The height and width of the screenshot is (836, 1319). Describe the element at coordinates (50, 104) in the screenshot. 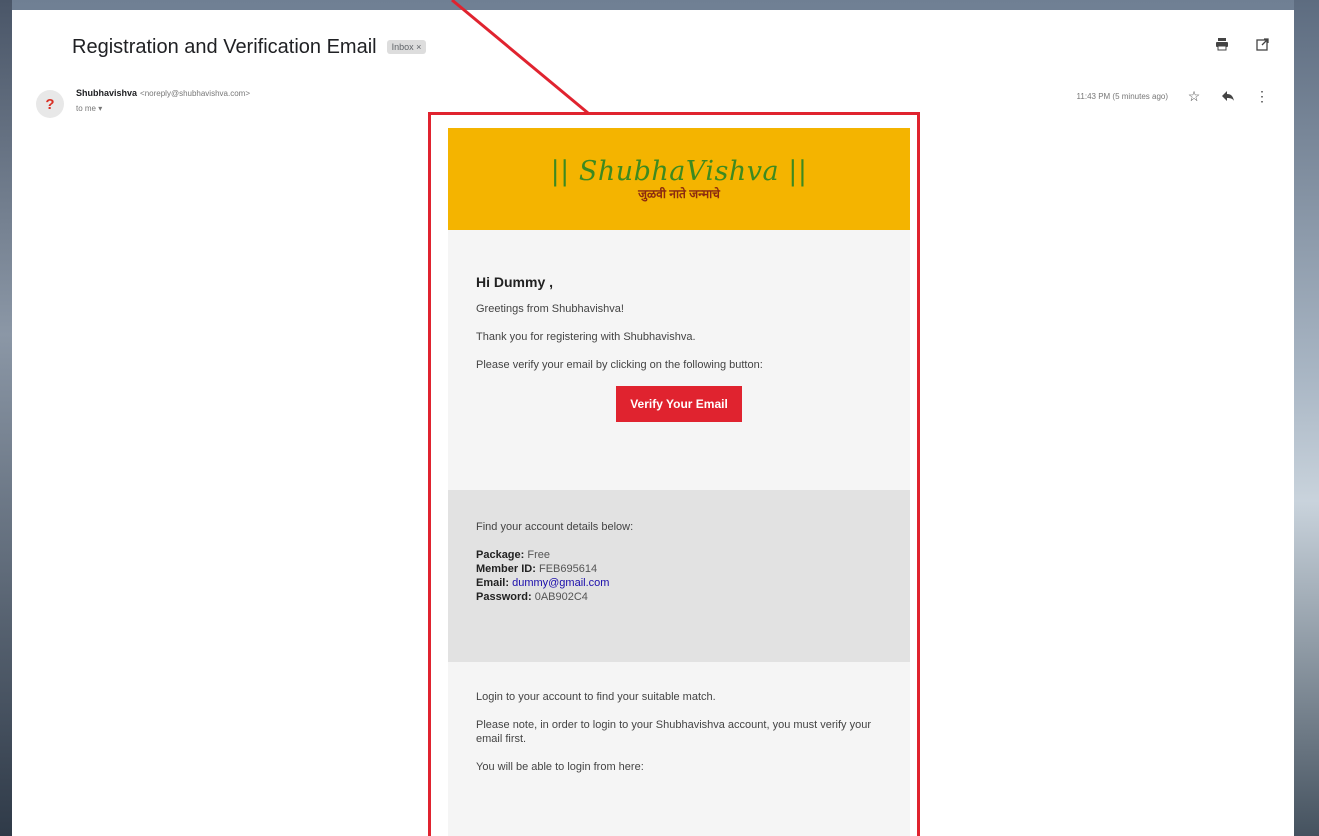

I see `sender-avatar: ?` at that location.